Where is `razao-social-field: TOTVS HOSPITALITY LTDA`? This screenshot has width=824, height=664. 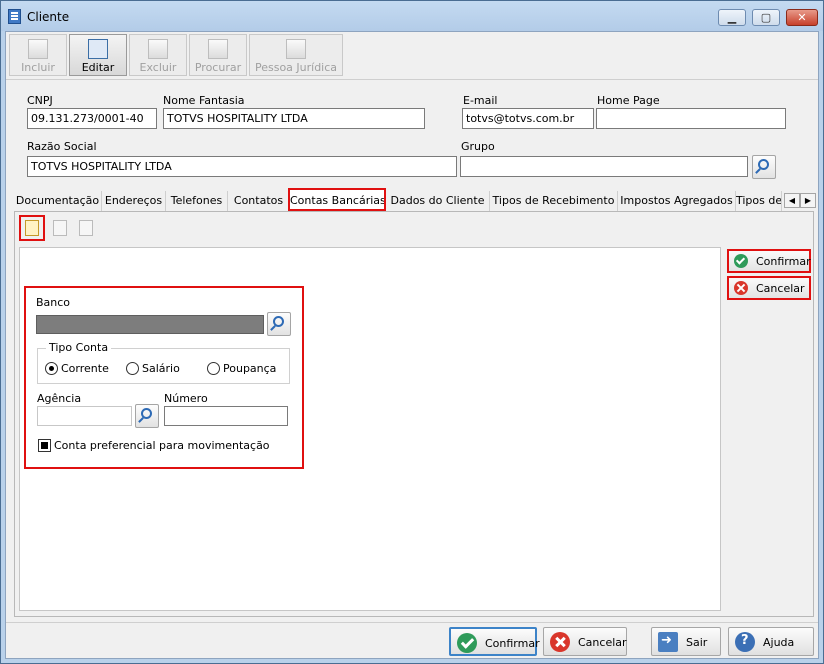
razao-social-field: TOTVS HOSPITALITY LTDA is located at coordinates (242, 166).